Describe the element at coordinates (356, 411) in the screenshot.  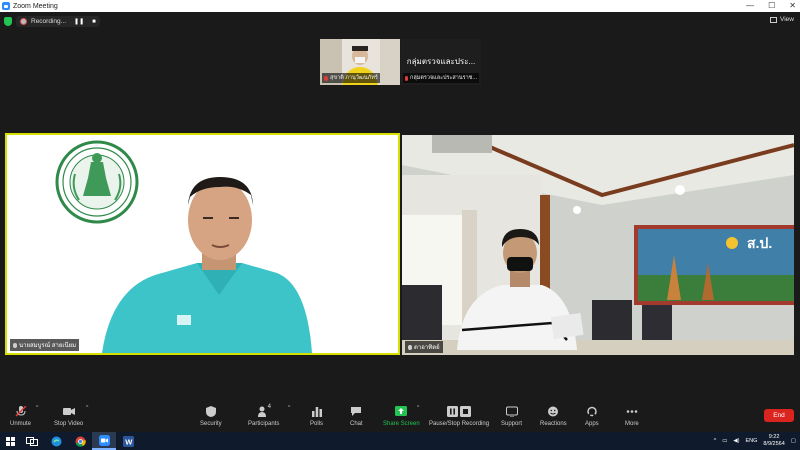
I see `chat-bubble-icon` at that location.